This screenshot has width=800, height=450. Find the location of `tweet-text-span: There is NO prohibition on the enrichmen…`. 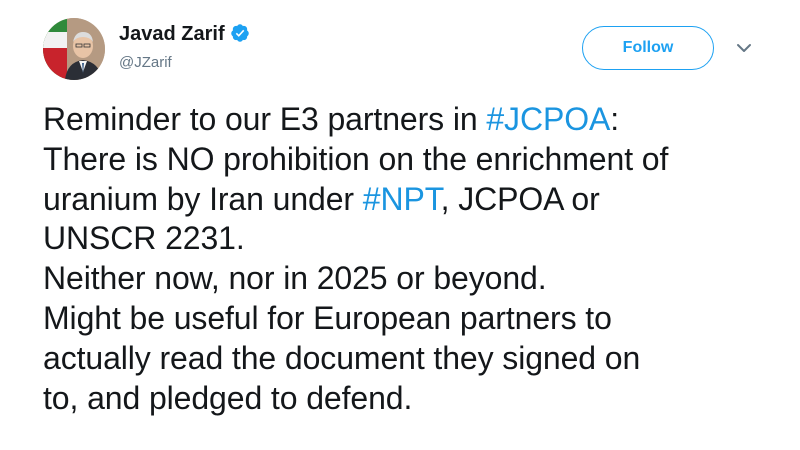

tweet-text-span: There is NO prohibition on the enrichmen… is located at coordinates (356, 158).